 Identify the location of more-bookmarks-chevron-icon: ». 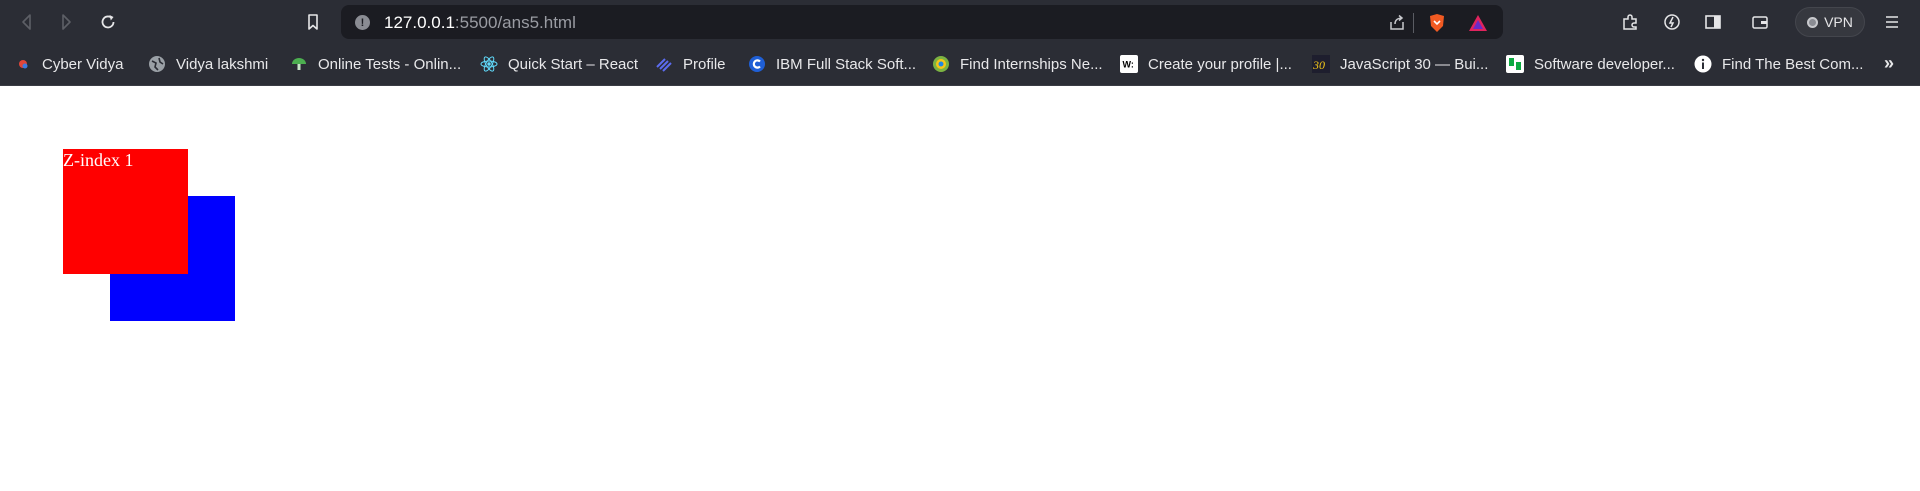
(1889, 63).